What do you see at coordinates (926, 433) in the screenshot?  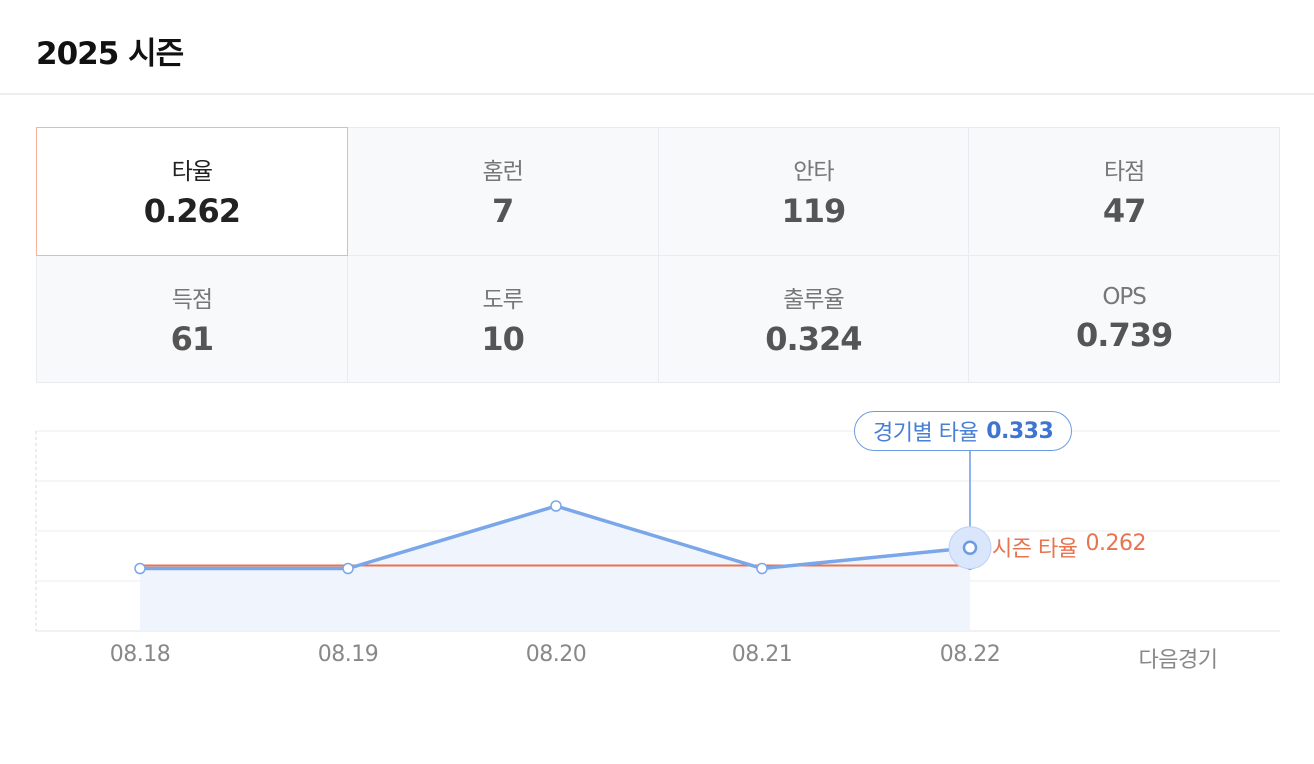 I see `tooltip-label: 경기별 타율` at bounding box center [926, 433].